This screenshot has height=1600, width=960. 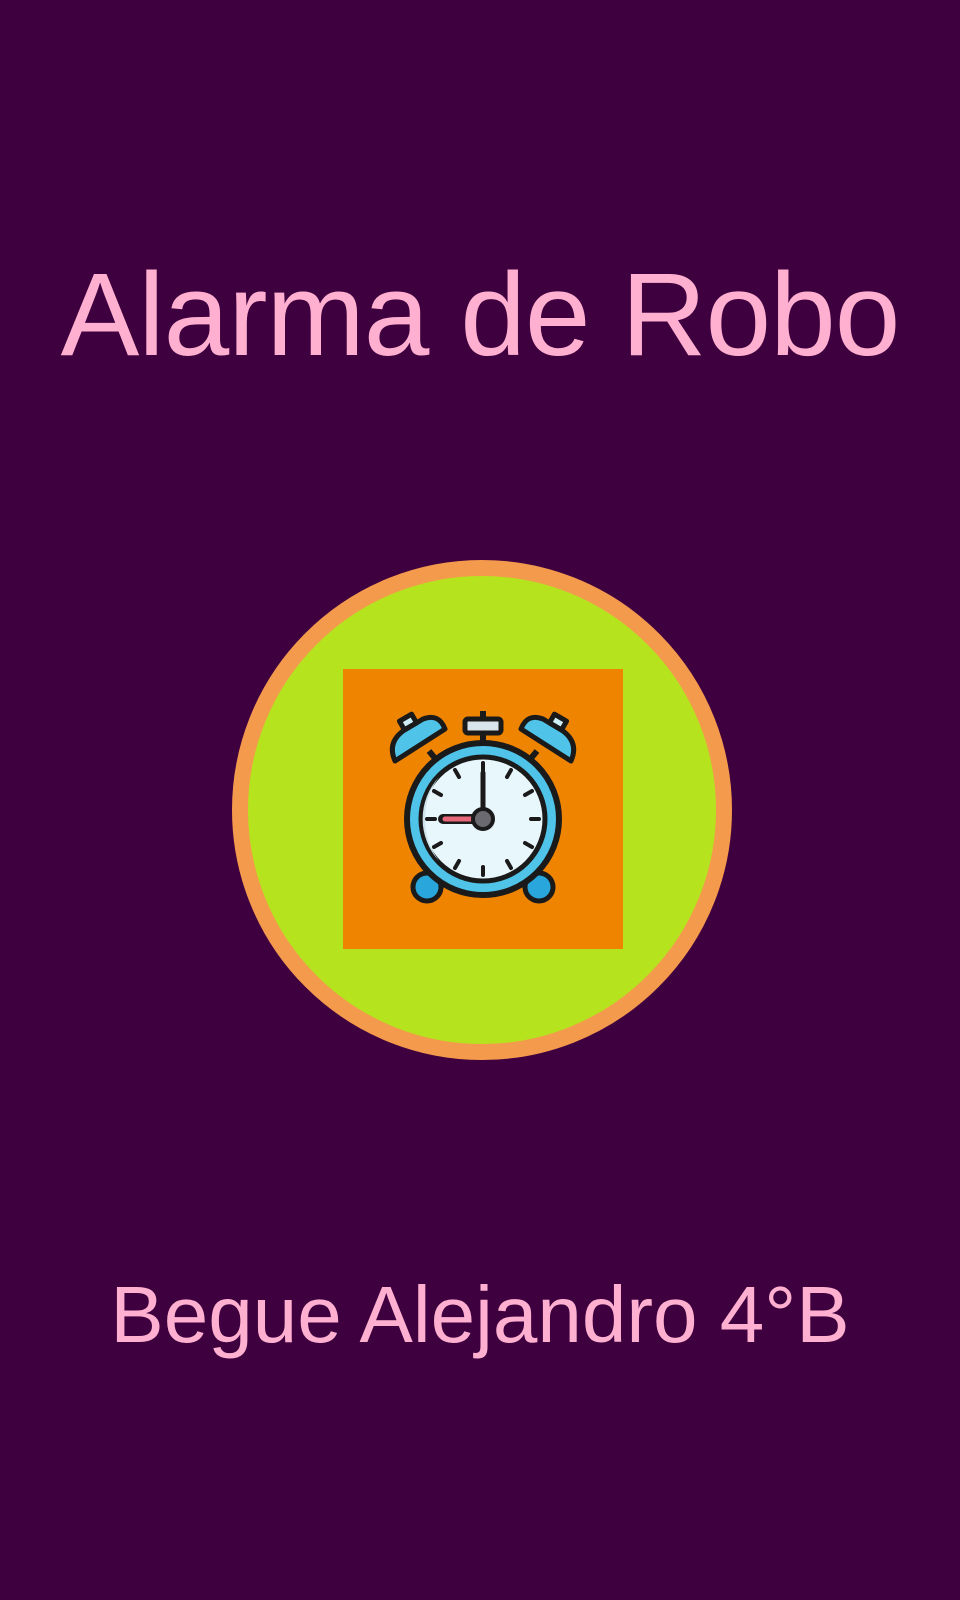 What do you see at coordinates (480, 1314) in the screenshot?
I see `author-label: Begue Alejandro 4°B` at bounding box center [480, 1314].